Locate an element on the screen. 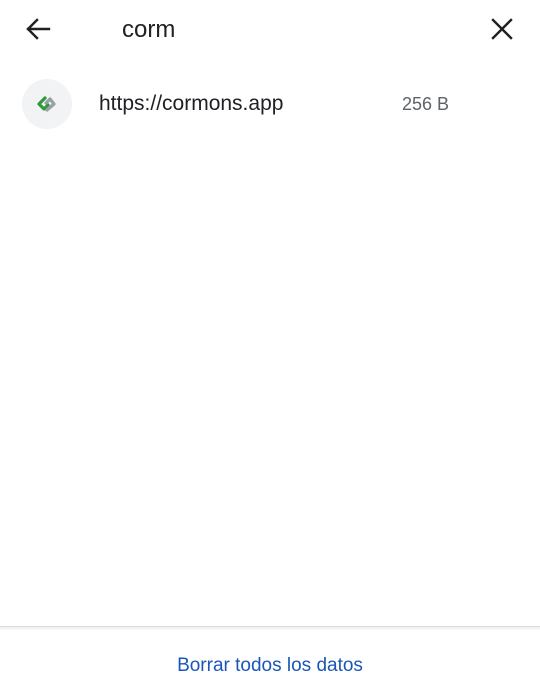 This screenshot has width=540, height=696. arrow-left-icon is located at coordinates (38, 29).